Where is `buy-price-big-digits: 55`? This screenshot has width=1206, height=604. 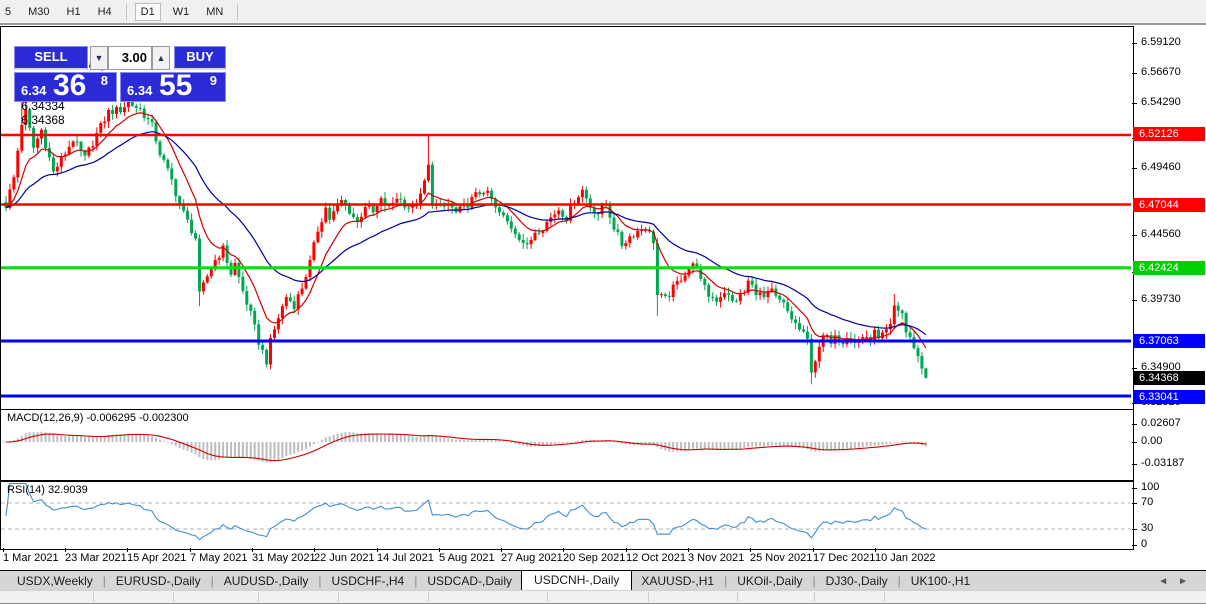
buy-price-big-digits: 55 is located at coordinates (176, 85).